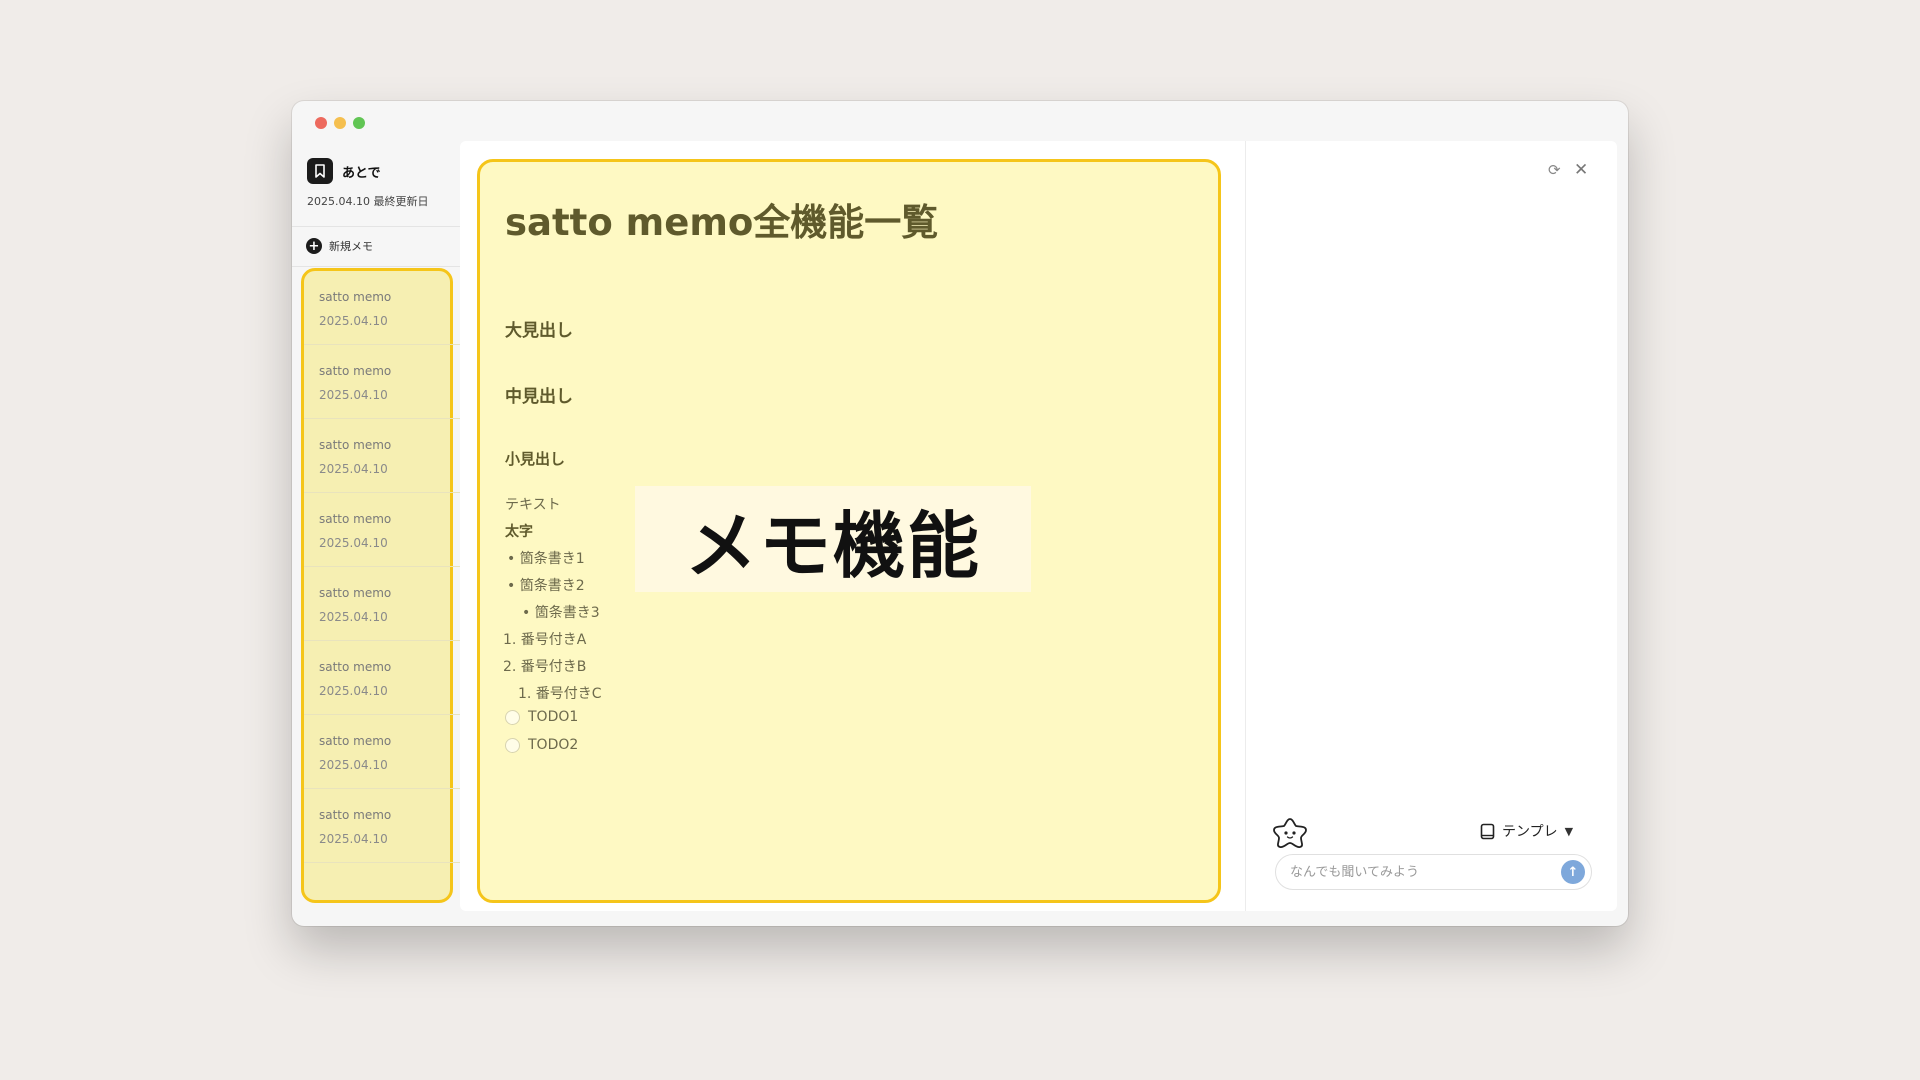 Image resolution: width=1920 pixels, height=1080 pixels. I want to click on last-updated-text: 2025.04.10 最終更新日, so click(368, 201).